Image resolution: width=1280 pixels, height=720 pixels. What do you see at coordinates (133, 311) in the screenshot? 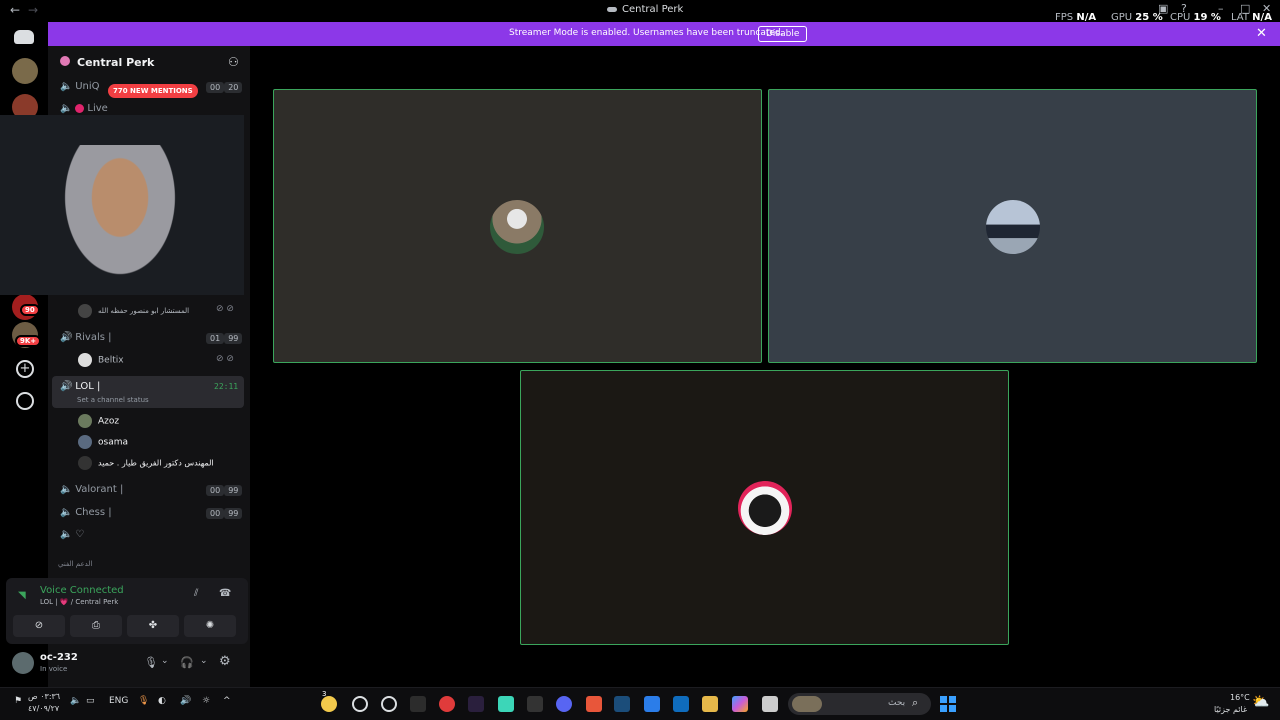
I see `voice-user: المستشار ابو منصور حفظه الله` at bounding box center [133, 311].